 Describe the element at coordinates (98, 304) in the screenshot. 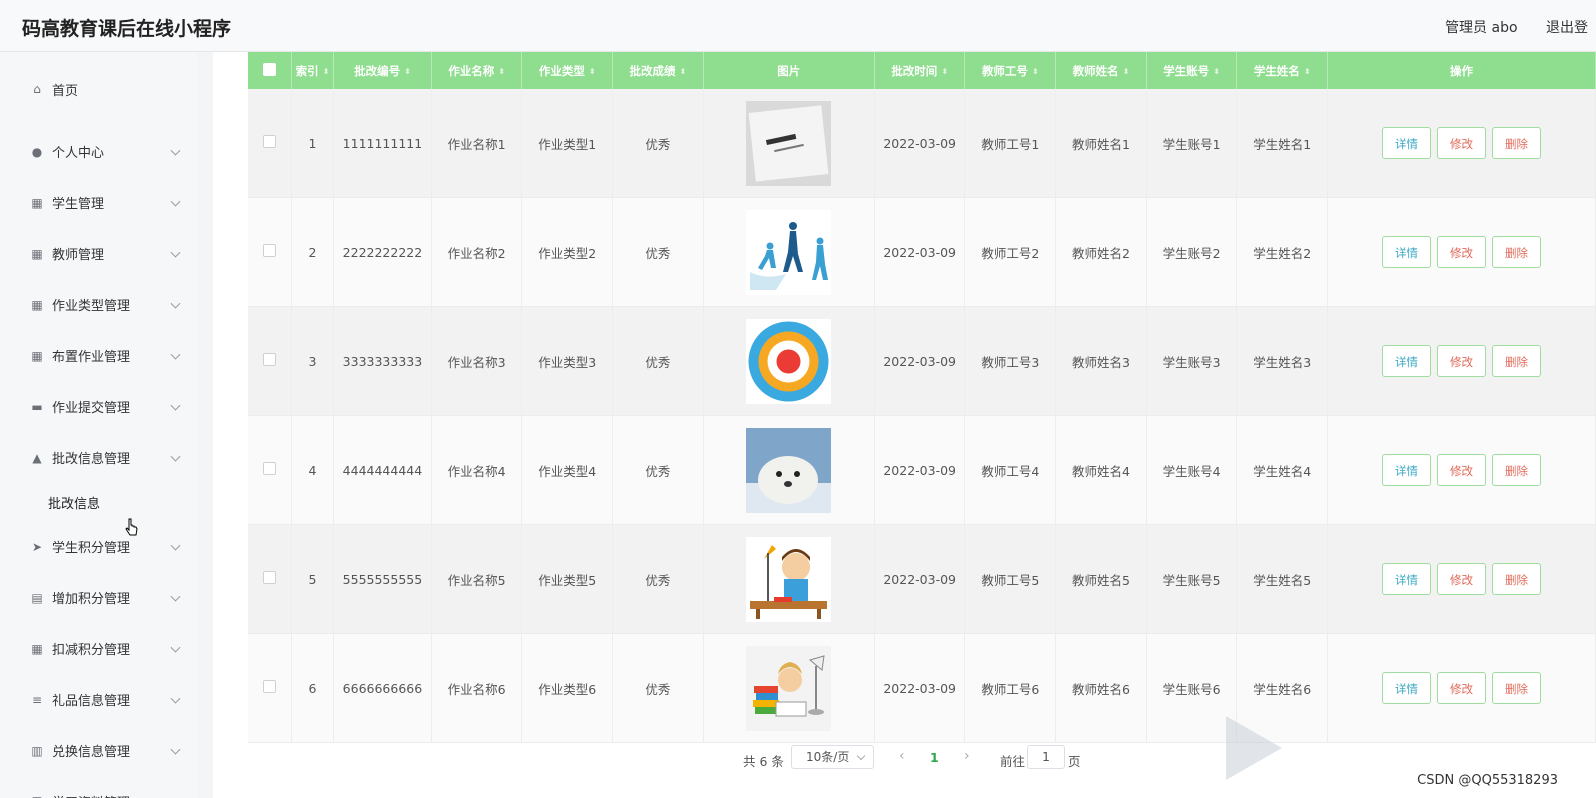

I see `sidebar-item-4: ▦ 作业类型管理` at that location.